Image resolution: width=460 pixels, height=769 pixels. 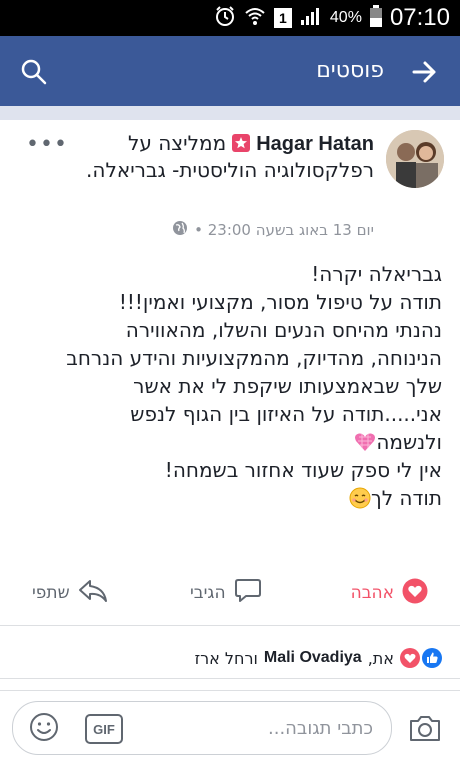 I want to click on love-button: אהבה, so click(x=389, y=593).